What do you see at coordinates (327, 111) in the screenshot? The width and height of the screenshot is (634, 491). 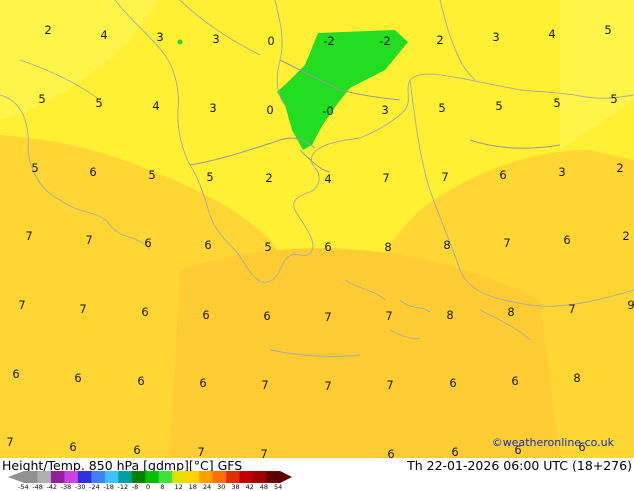 I see `field-value-label: -0` at bounding box center [327, 111].